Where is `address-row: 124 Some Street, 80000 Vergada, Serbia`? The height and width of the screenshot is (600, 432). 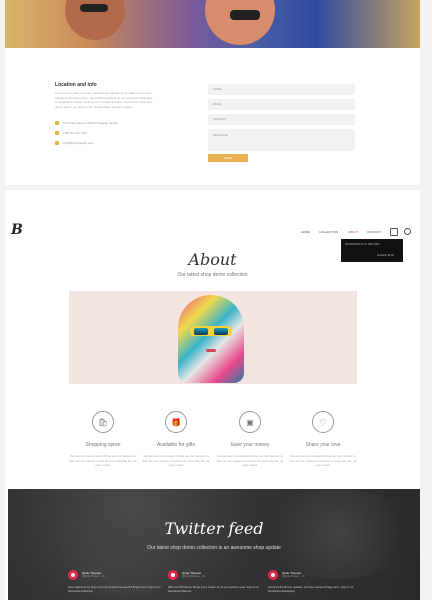 address-row: 124 Some Street, 80000 Vergada, Serbia is located at coordinates (86, 123).